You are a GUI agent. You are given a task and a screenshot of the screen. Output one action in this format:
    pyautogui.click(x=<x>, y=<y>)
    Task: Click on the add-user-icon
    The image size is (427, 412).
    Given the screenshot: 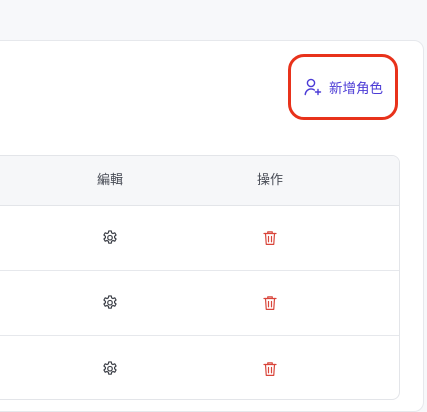 What is the action you would take?
    pyautogui.click(x=313, y=87)
    